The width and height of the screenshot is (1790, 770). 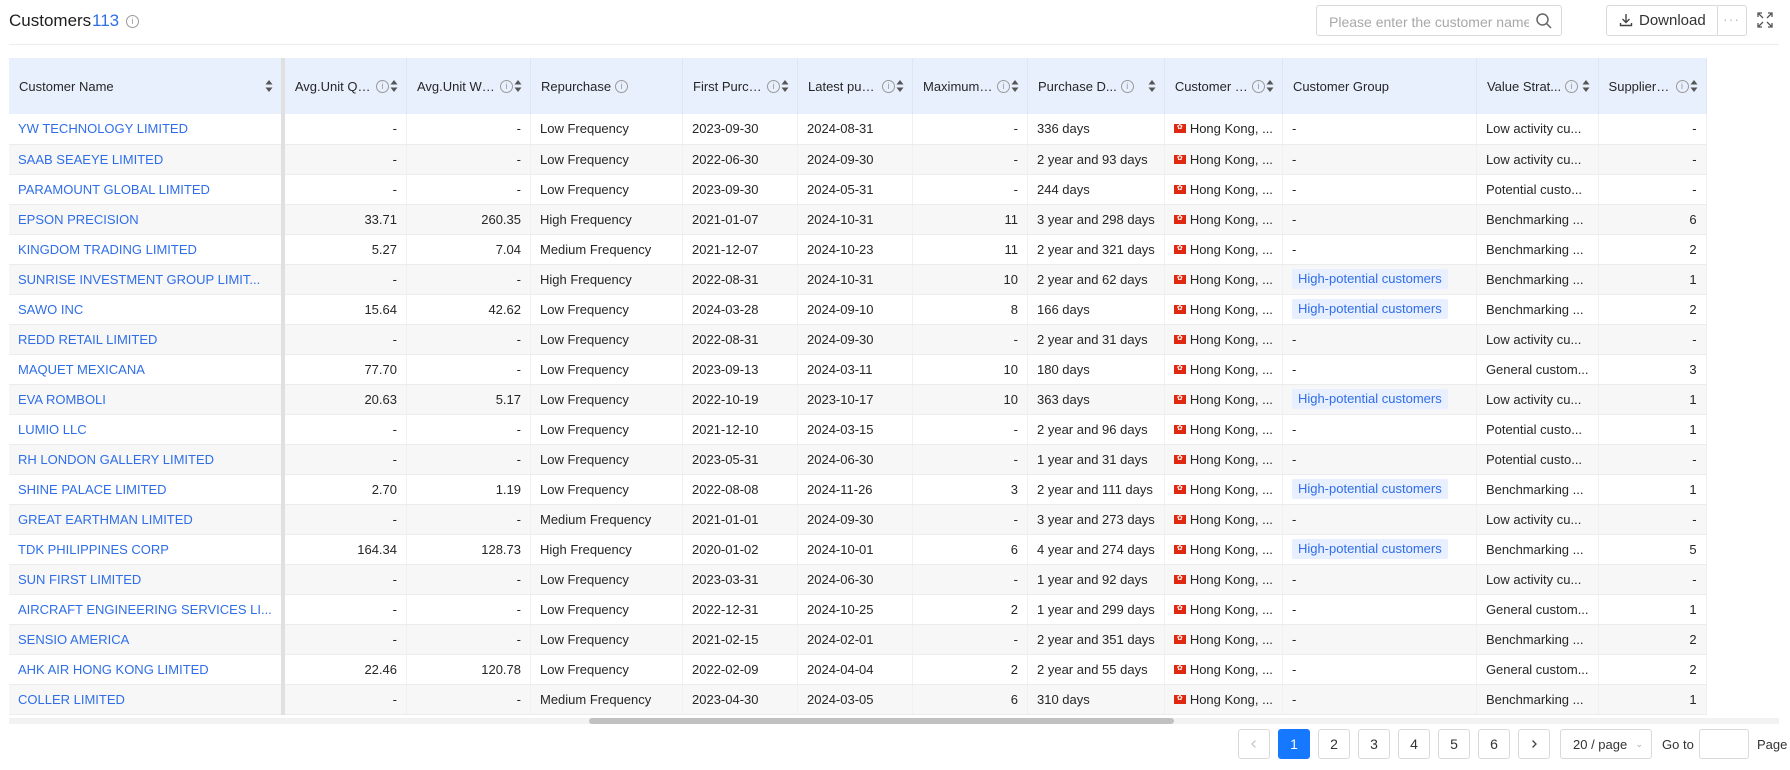 I want to click on column-header: Latest purc... i, so click(x=855, y=86).